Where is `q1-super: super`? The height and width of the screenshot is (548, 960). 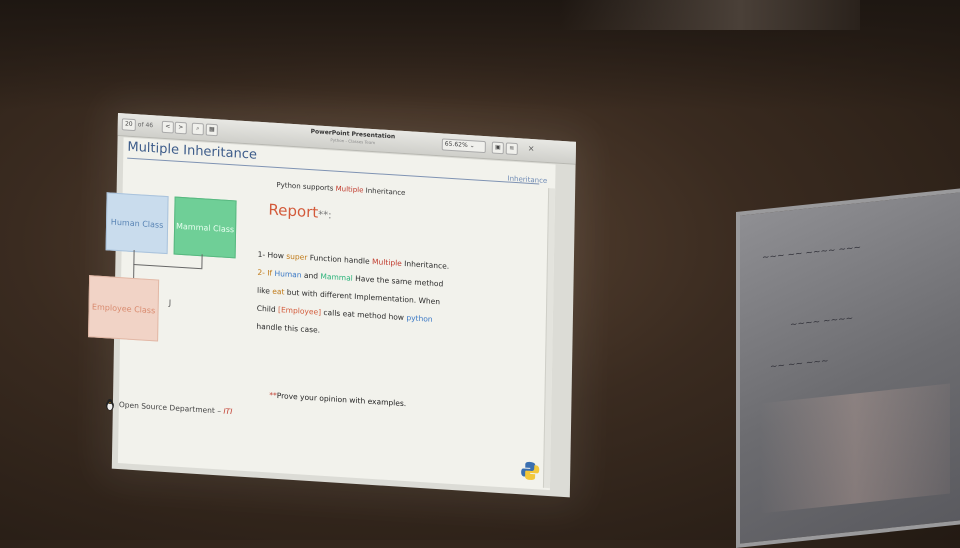
q1-super: super is located at coordinates (297, 256).